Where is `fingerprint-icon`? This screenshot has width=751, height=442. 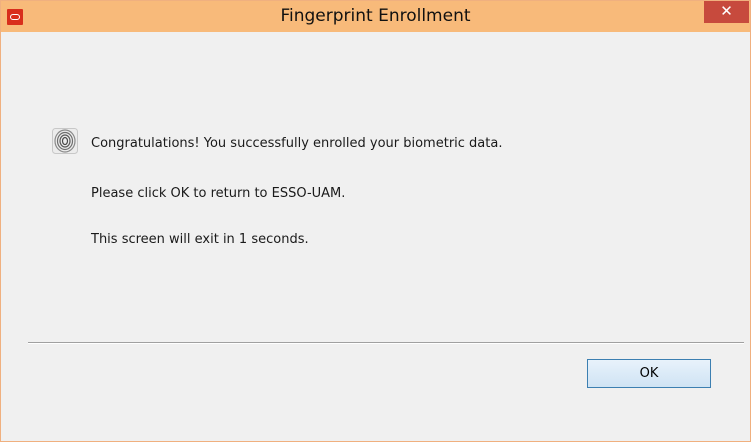 fingerprint-icon is located at coordinates (65, 141).